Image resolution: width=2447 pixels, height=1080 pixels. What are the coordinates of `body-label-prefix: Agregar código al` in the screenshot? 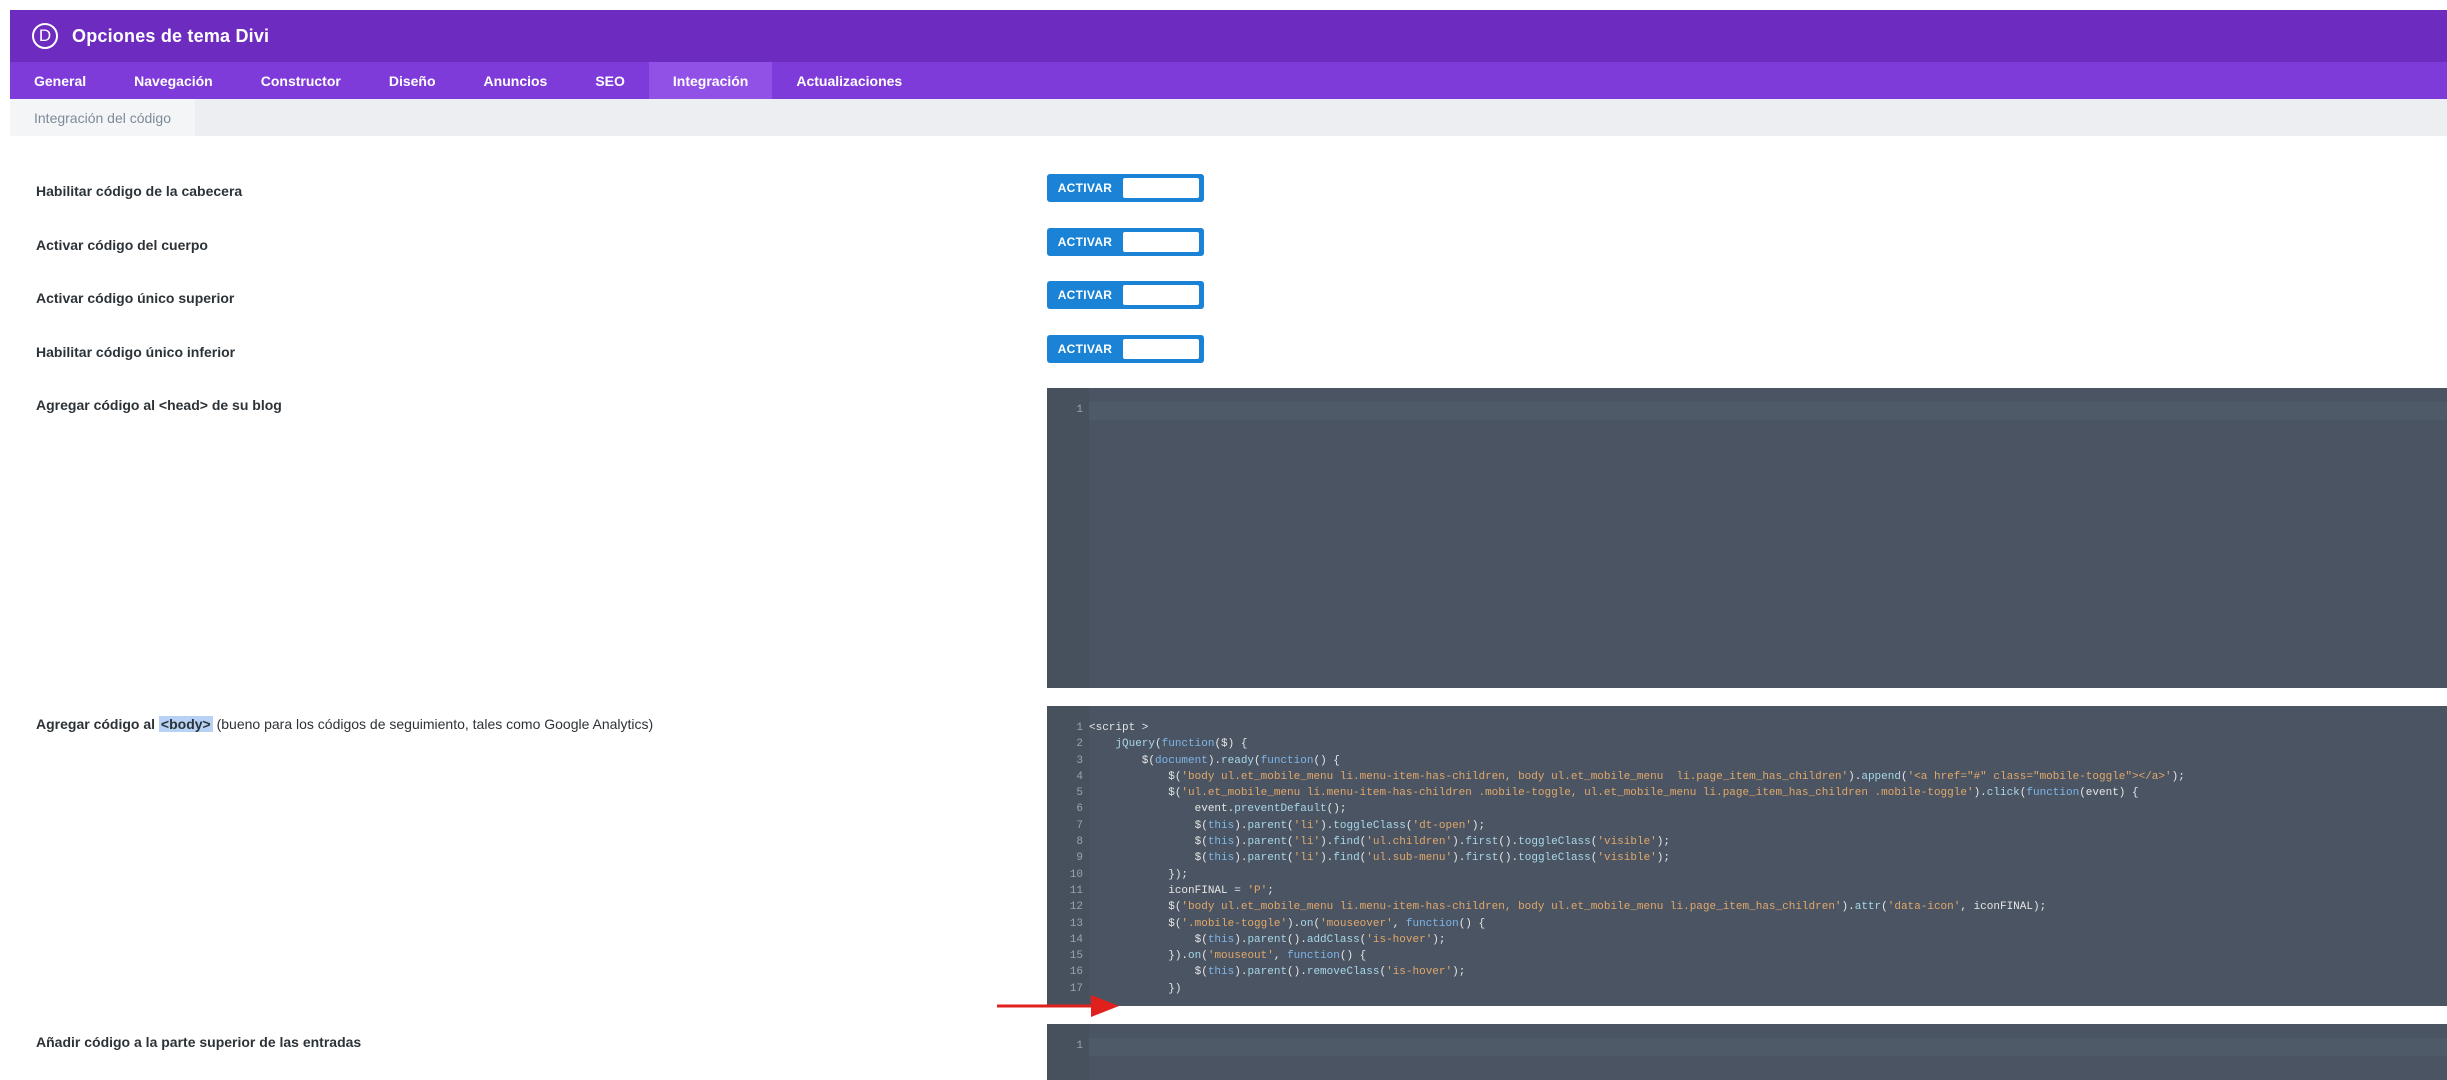 It's located at (97, 724).